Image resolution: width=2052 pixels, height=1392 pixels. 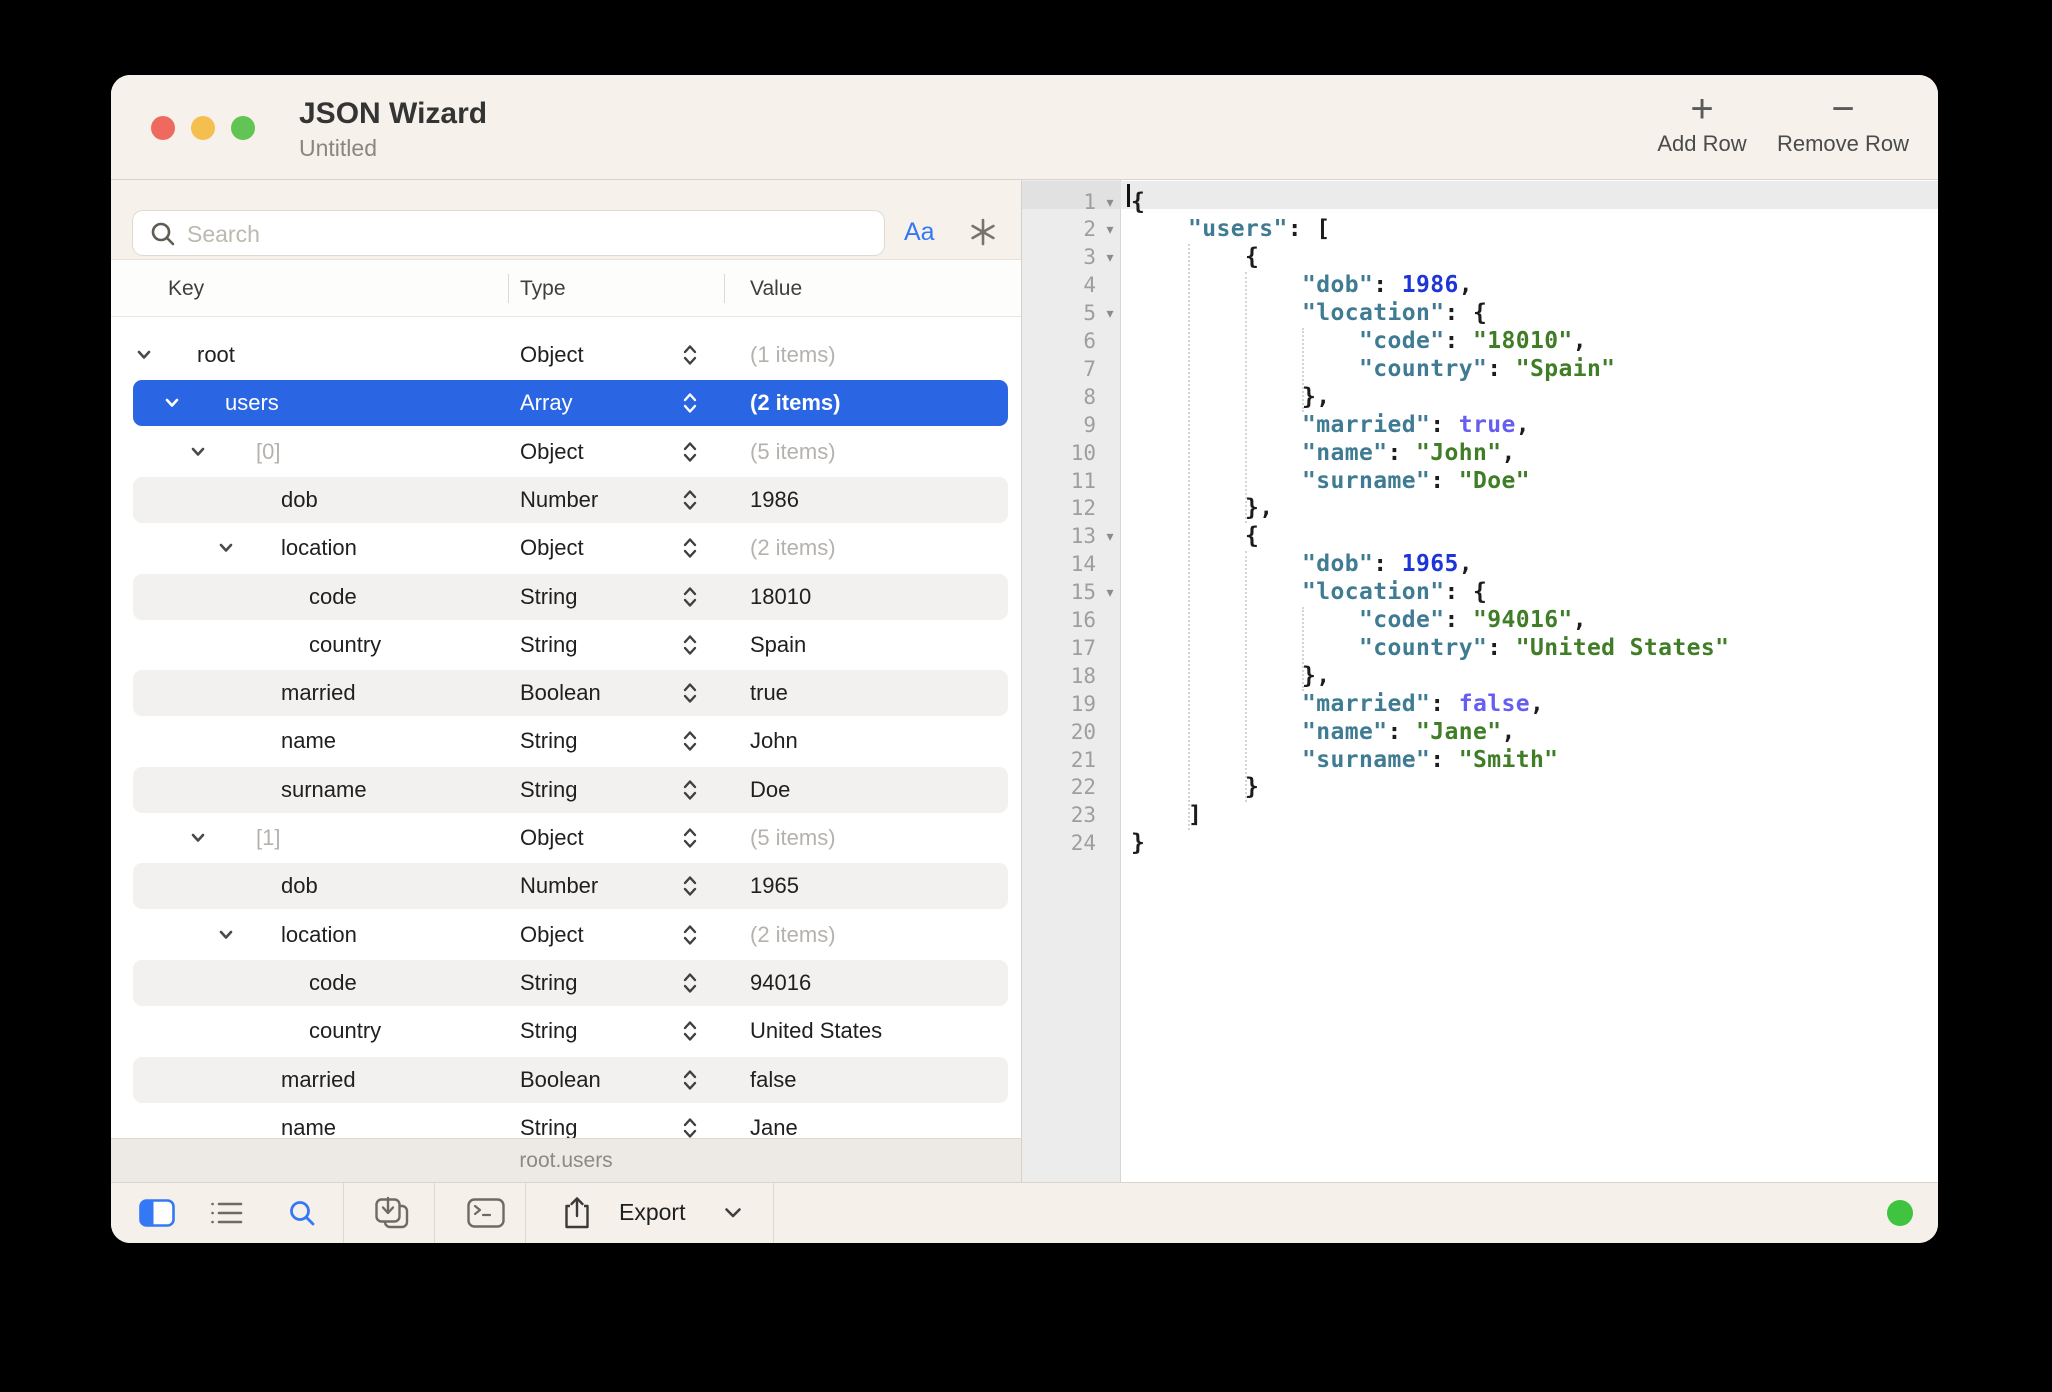 What do you see at coordinates (1387, 564) in the screenshot?
I see `code-line-14: "dob": 1965,` at bounding box center [1387, 564].